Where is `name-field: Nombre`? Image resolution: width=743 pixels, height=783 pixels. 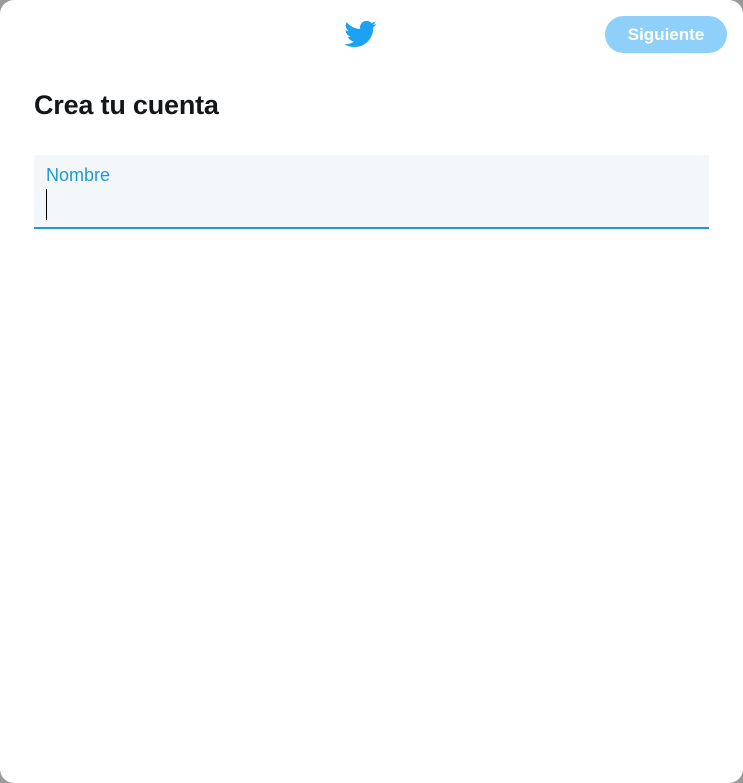 name-field: Nombre is located at coordinates (371, 192).